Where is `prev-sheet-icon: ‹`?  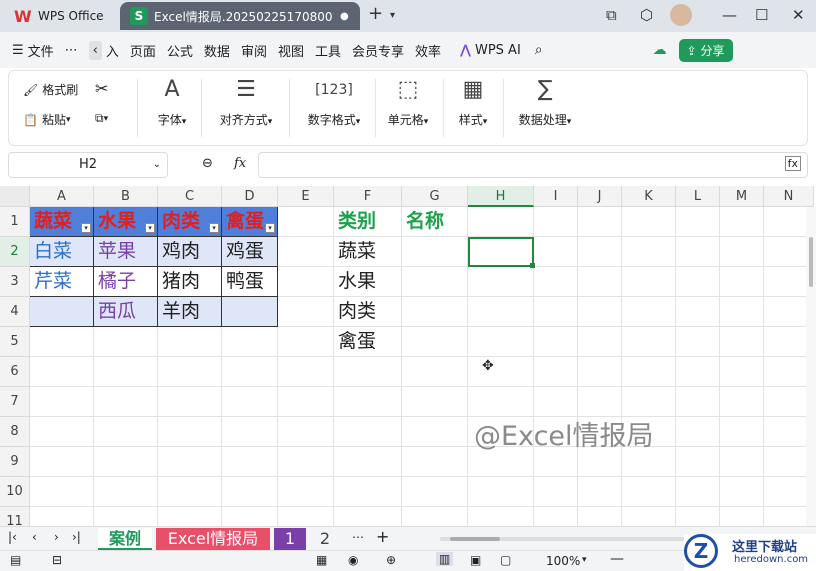
prev-sheet-icon: ‹ is located at coordinates (34, 537).